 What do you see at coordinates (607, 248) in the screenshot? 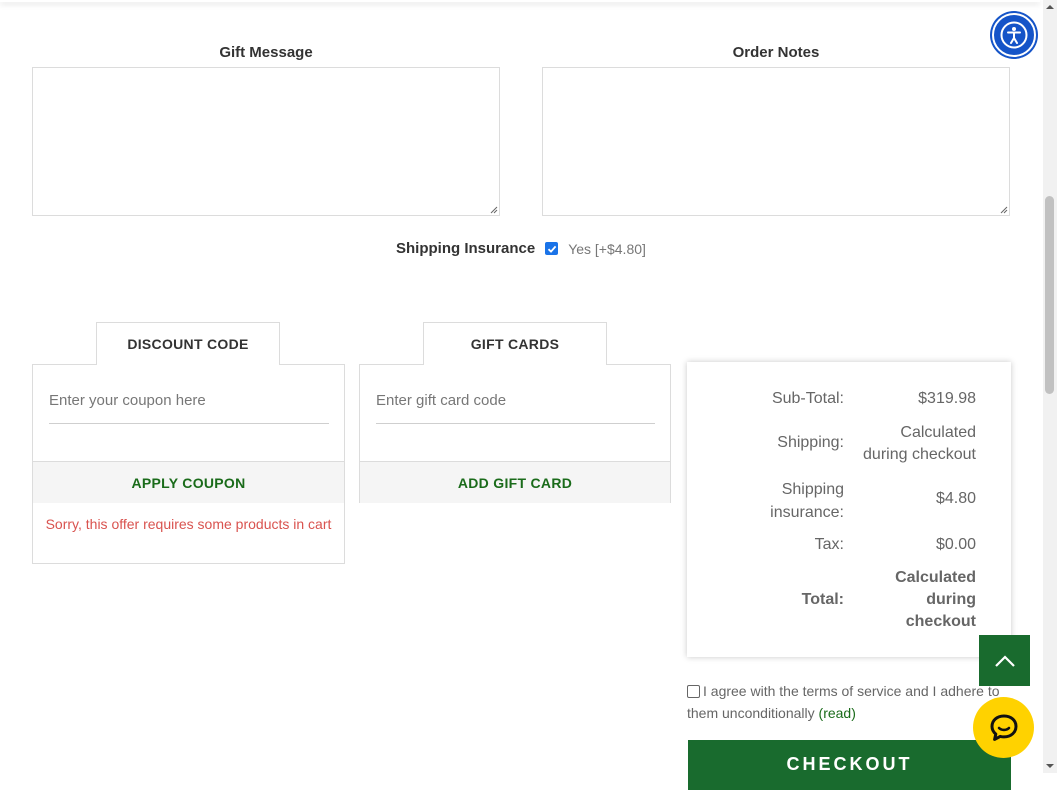
I see `shipping-insurance-option: Yes [+$4.80]` at bounding box center [607, 248].